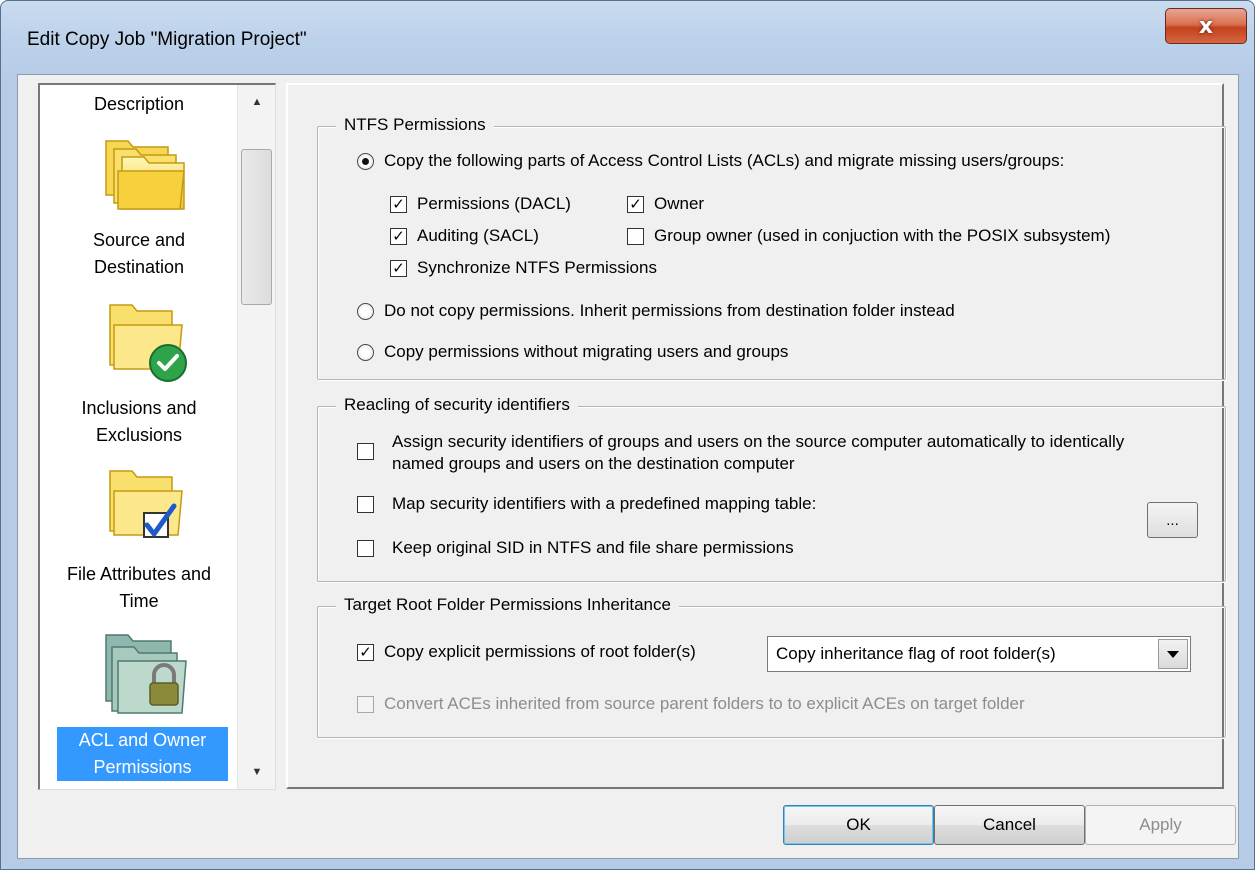  I want to click on folder-check-icon, so click(144, 341).